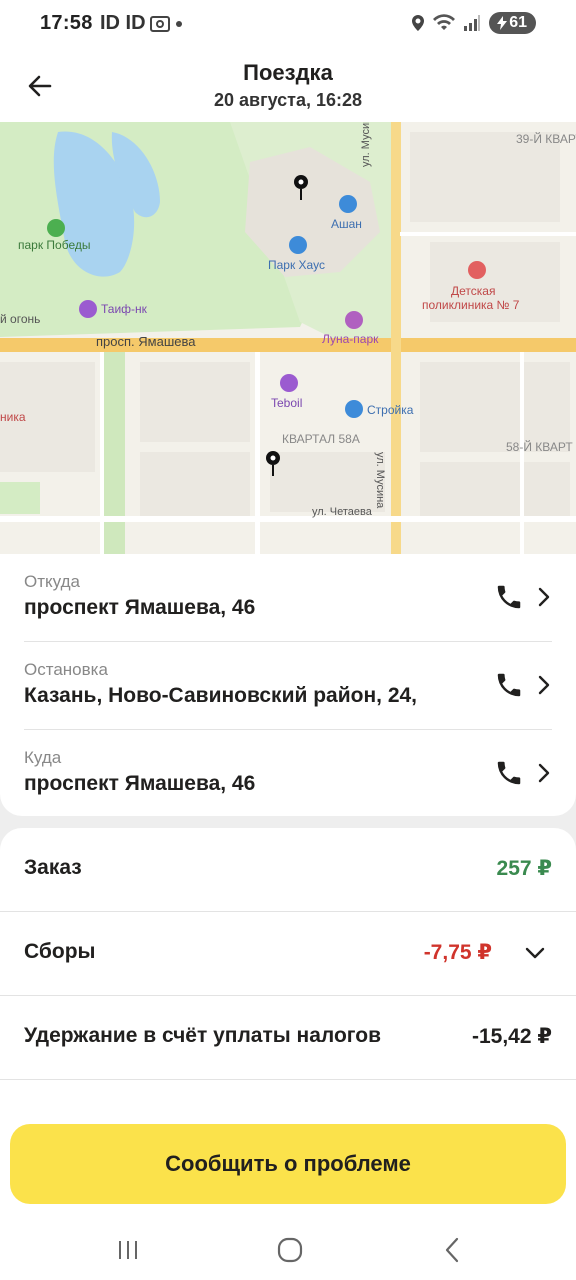  Describe the element at coordinates (473, 291) in the screenshot. I see `map-label-detskaya: Детская` at that location.